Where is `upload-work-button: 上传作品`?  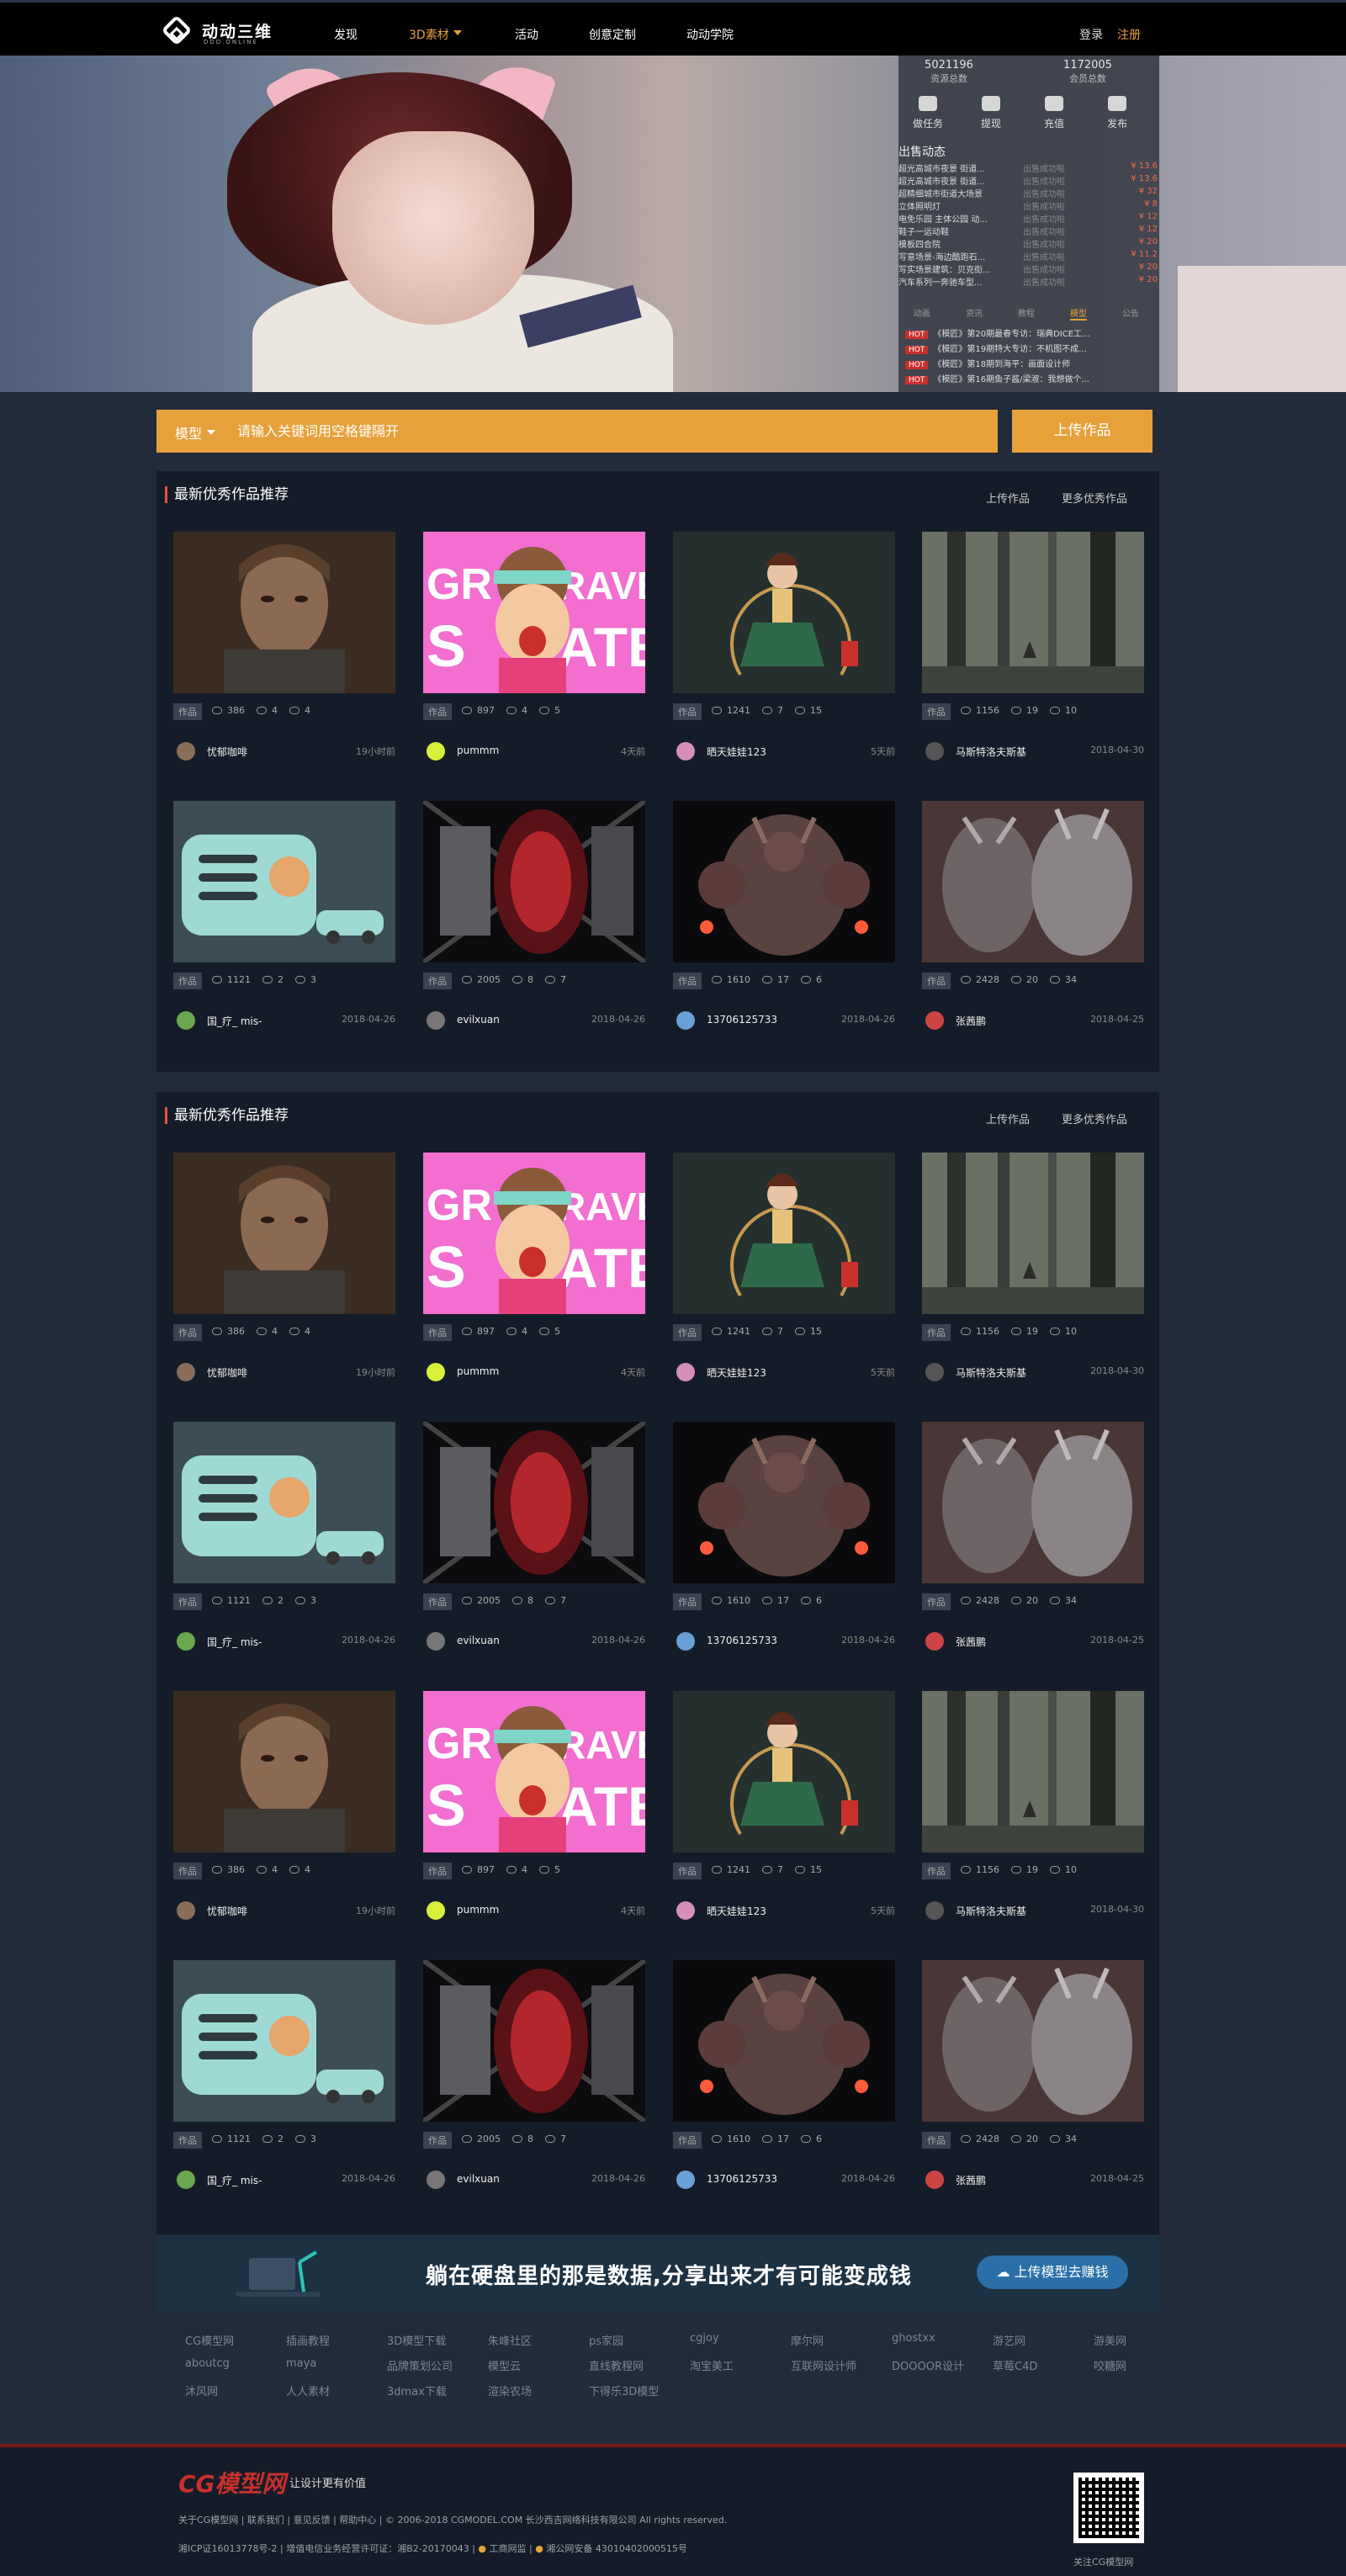 upload-work-button: 上传作品 is located at coordinates (1082, 431).